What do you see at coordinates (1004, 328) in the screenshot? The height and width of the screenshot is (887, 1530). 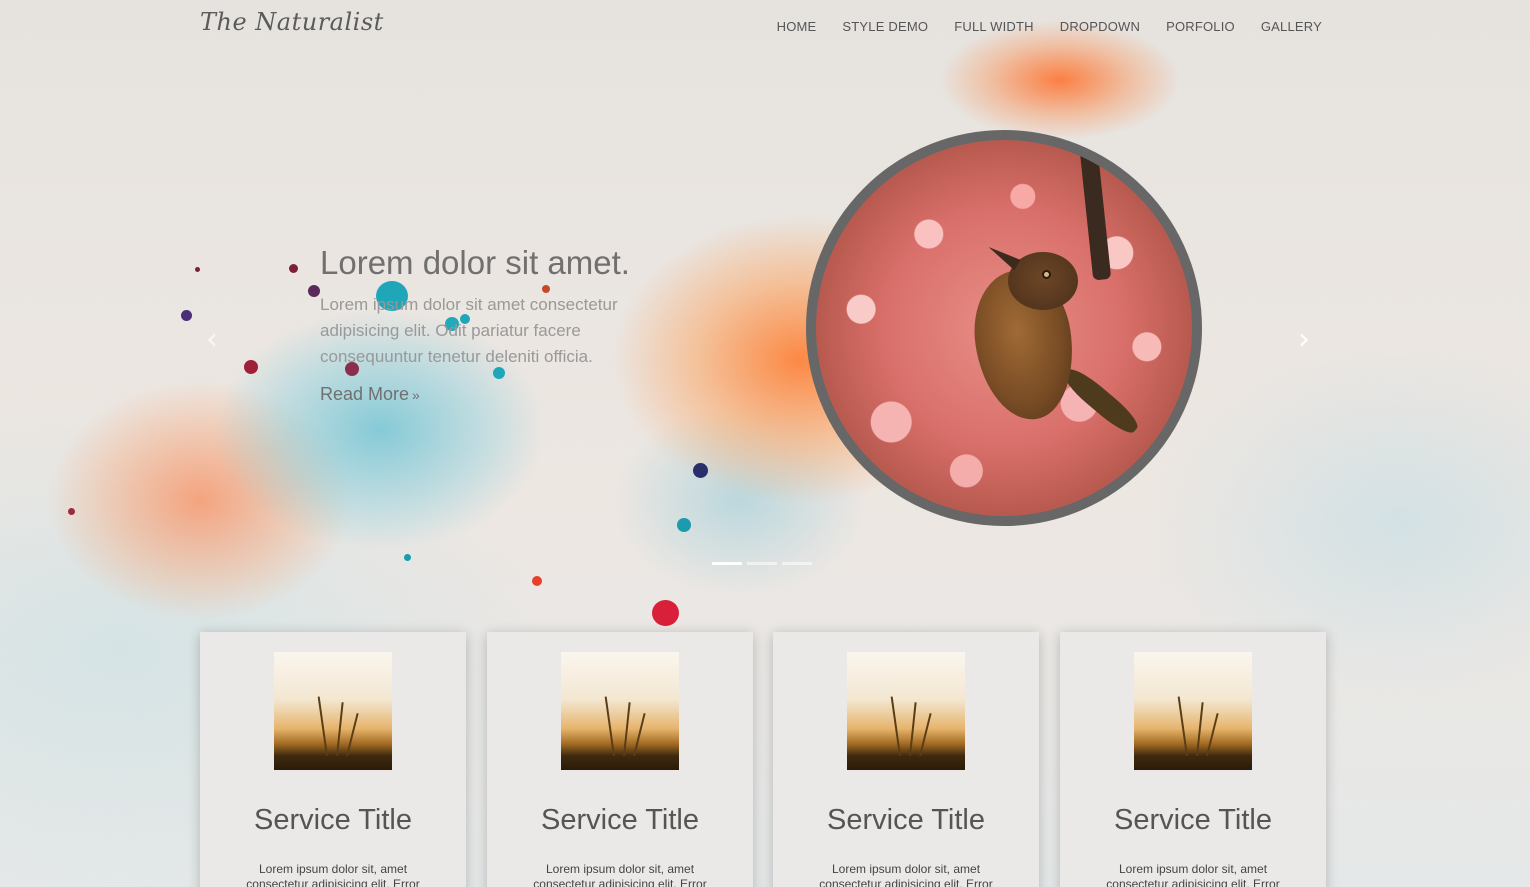 I see `hero-image-bird` at bounding box center [1004, 328].